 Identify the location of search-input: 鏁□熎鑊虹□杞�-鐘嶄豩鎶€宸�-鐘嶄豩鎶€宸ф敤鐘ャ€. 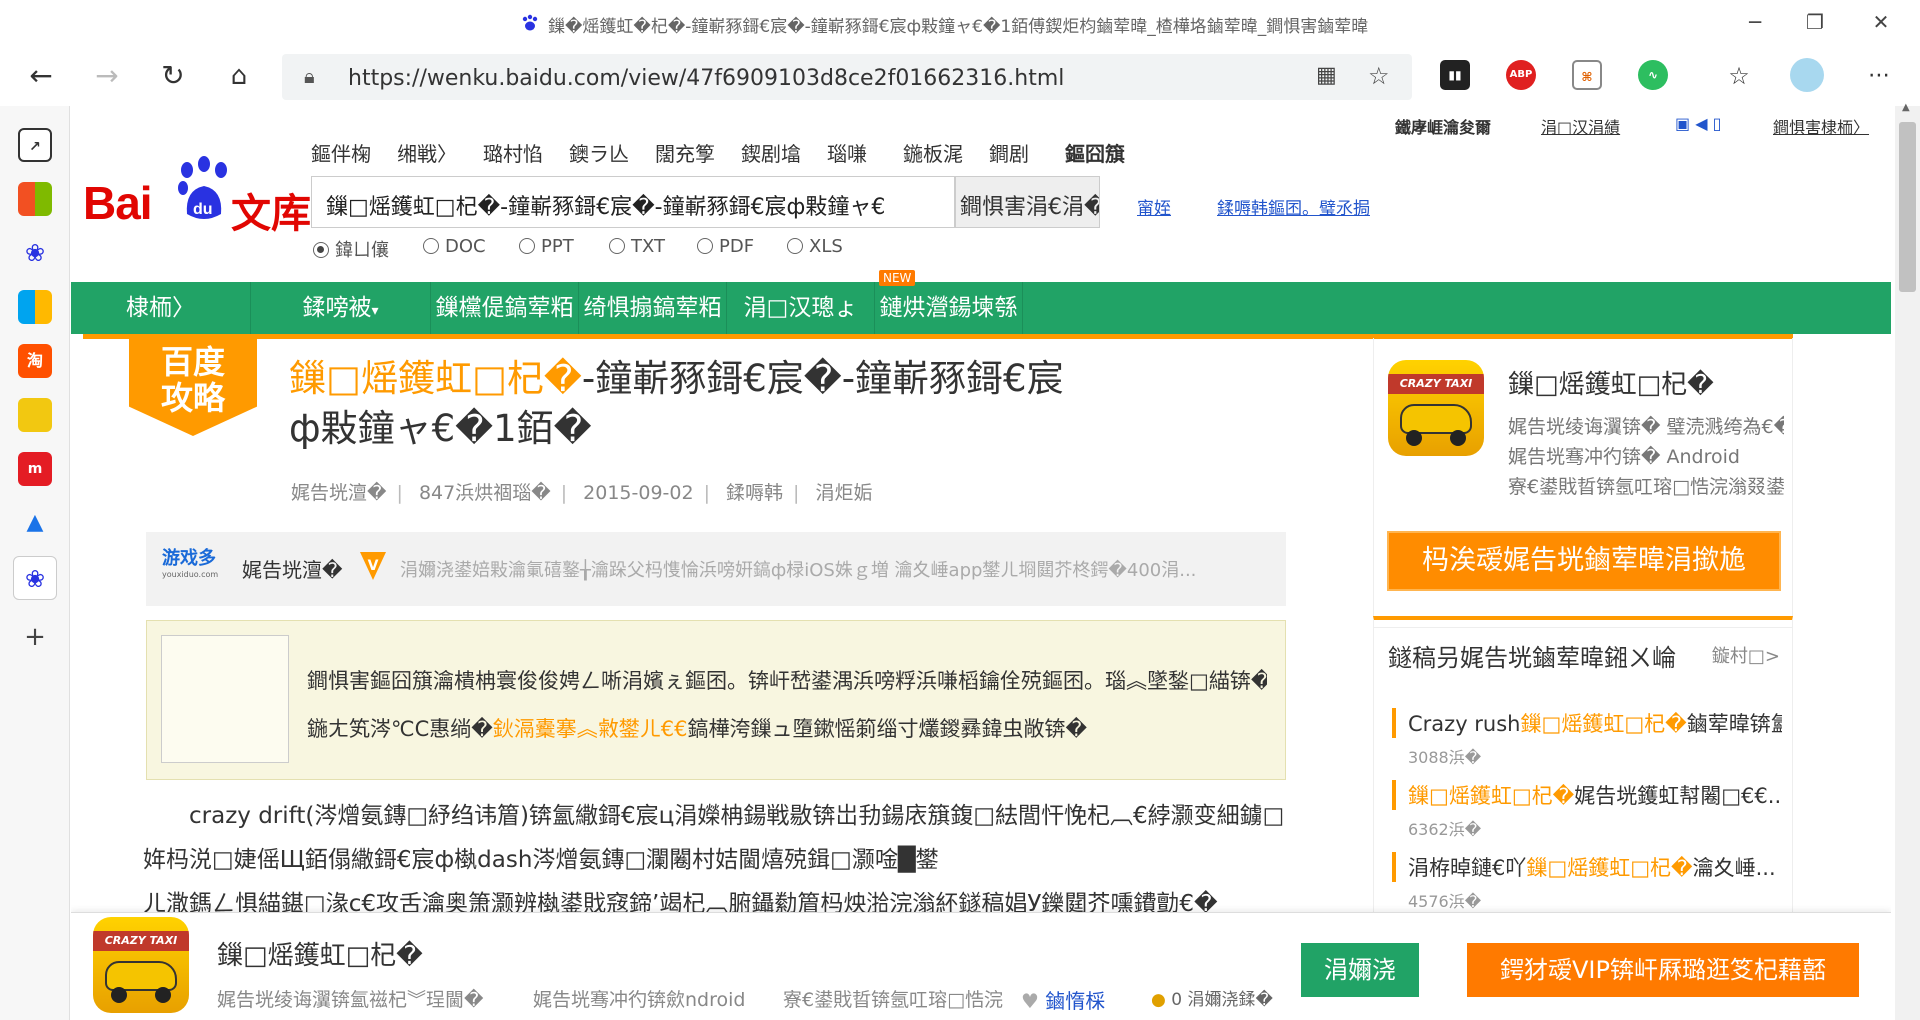
(633, 202).